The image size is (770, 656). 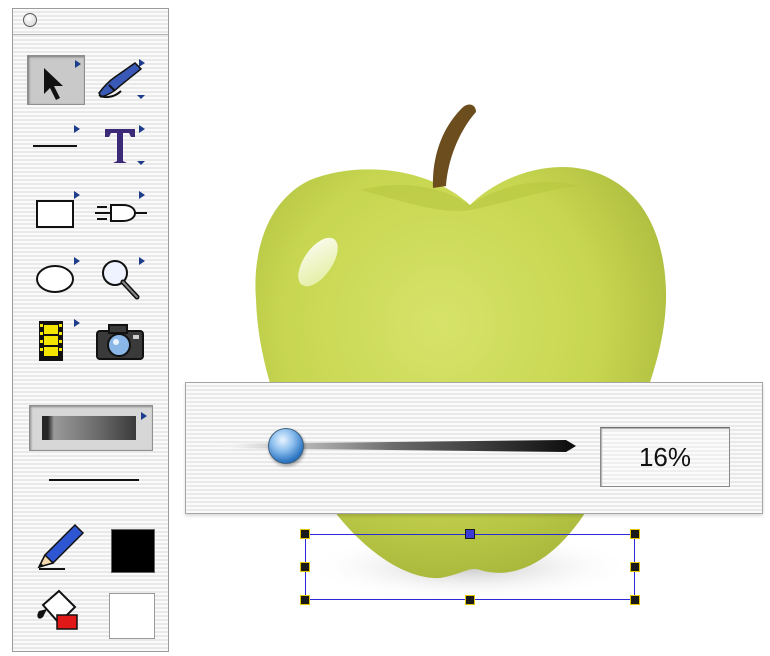 What do you see at coordinates (120, 80) in the screenshot?
I see `pen-tool` at bounding box center [120, 80].